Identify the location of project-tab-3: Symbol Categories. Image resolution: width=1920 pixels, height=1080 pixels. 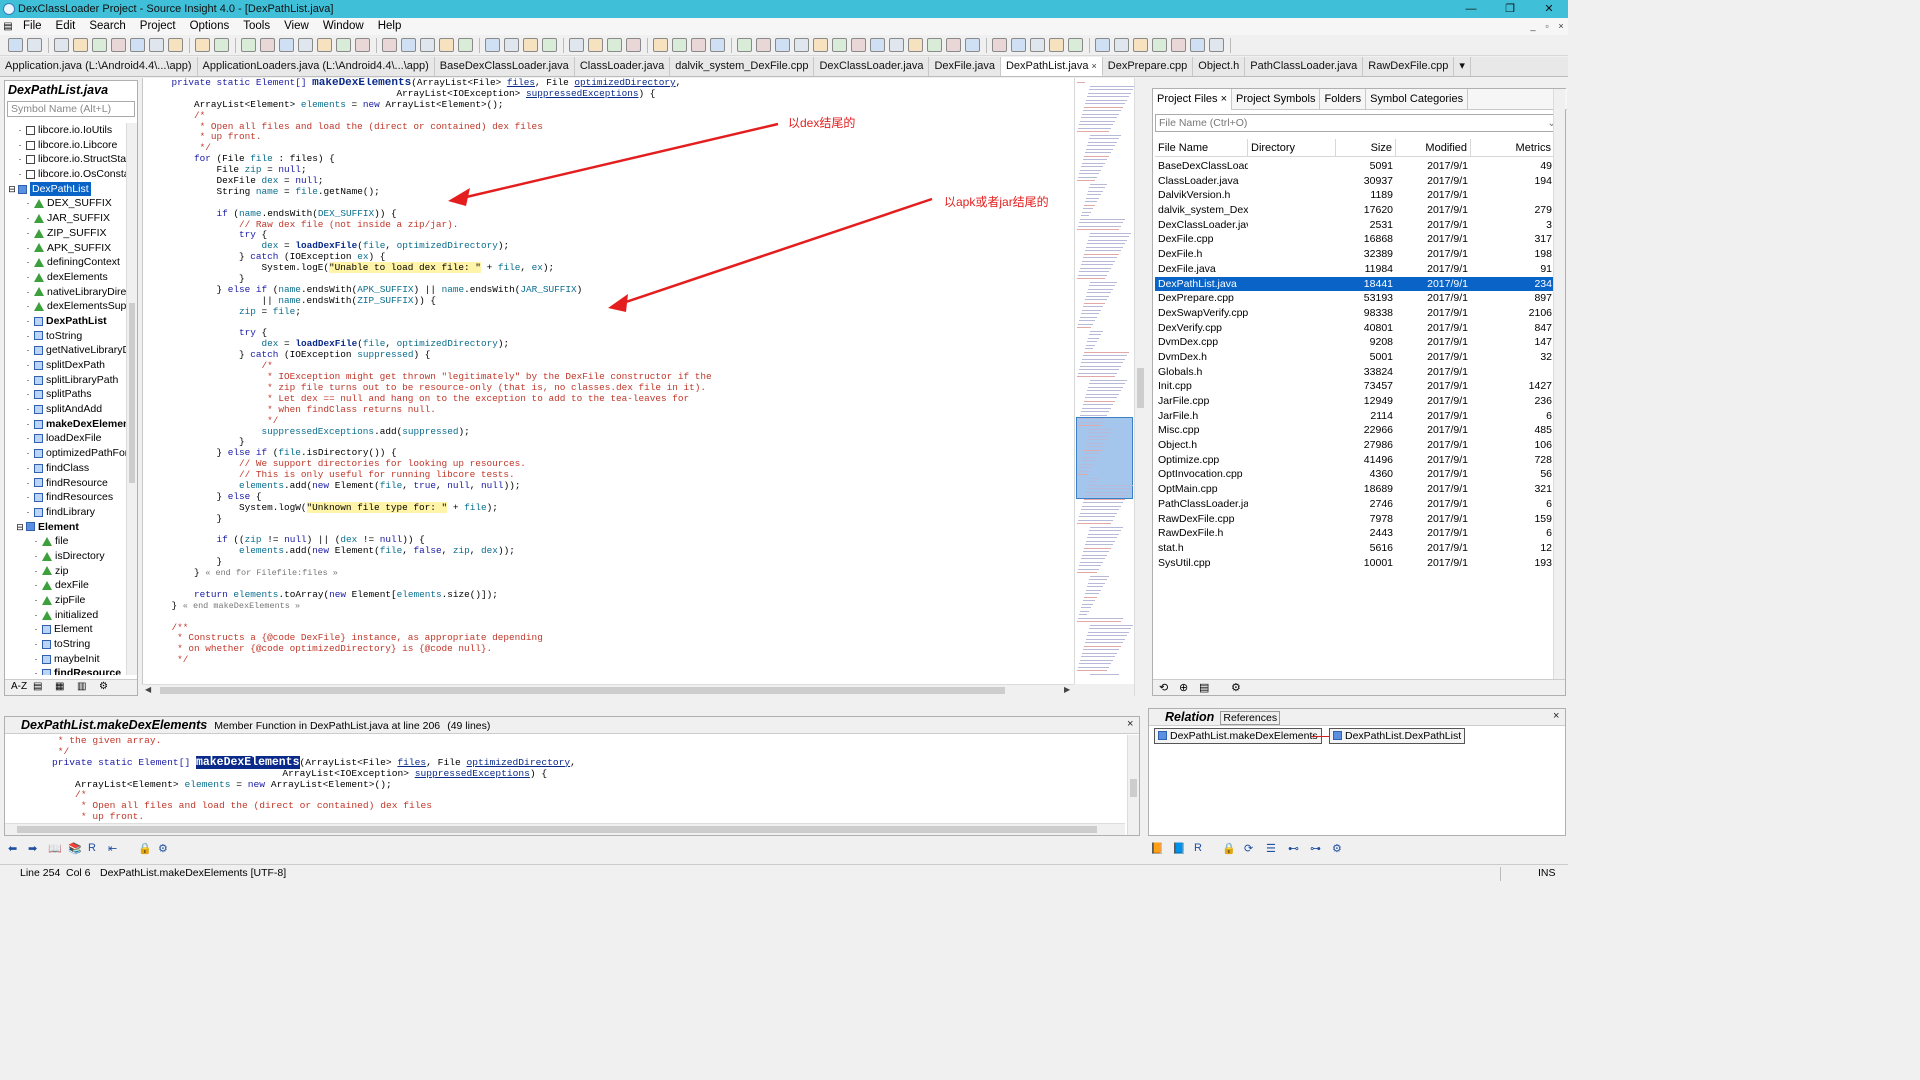
(1417, 99).